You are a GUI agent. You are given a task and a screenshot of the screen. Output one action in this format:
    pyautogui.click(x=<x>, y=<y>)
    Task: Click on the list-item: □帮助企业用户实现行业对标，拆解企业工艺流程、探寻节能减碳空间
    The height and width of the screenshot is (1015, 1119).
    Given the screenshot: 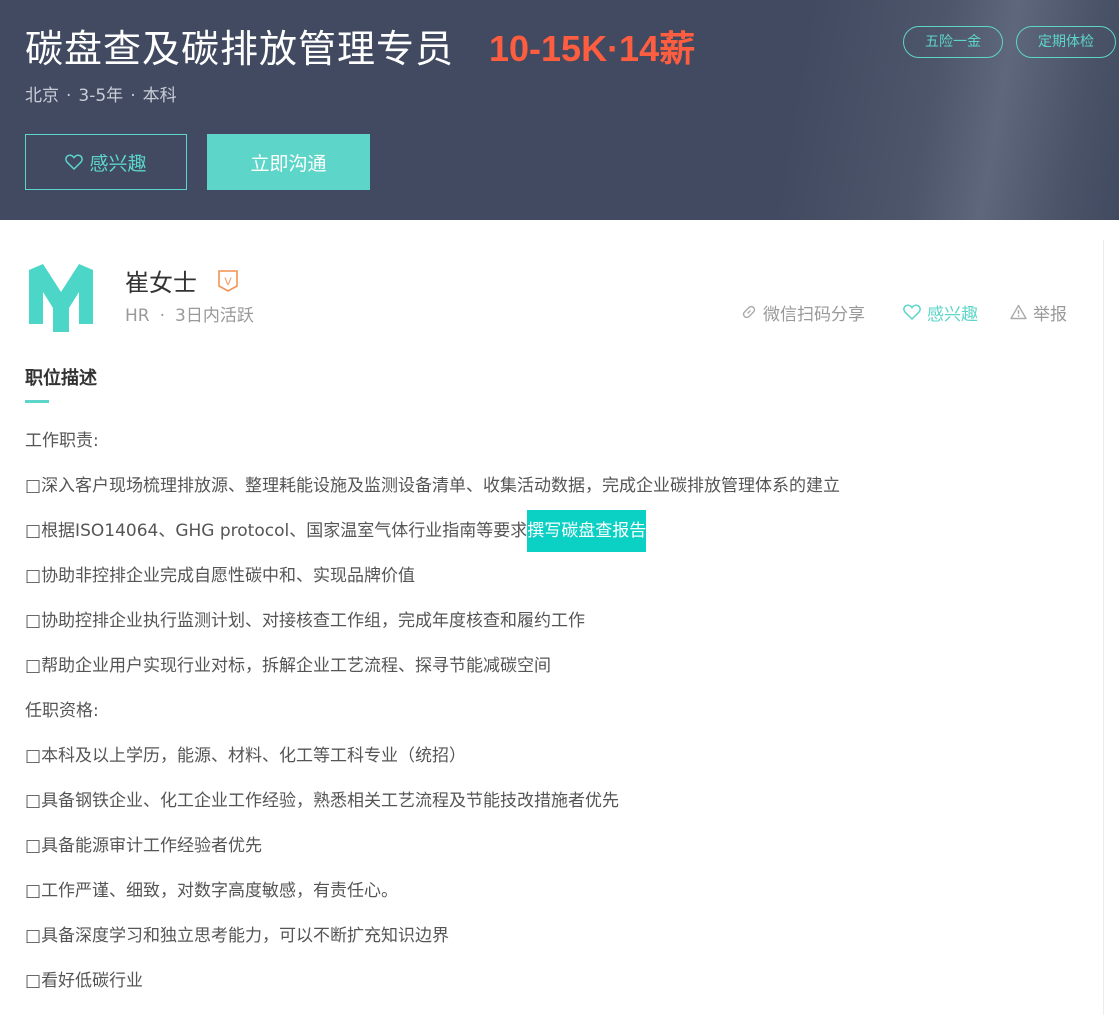 What is the action you would take?
    pyautogui.click(x=288, y=666)
    